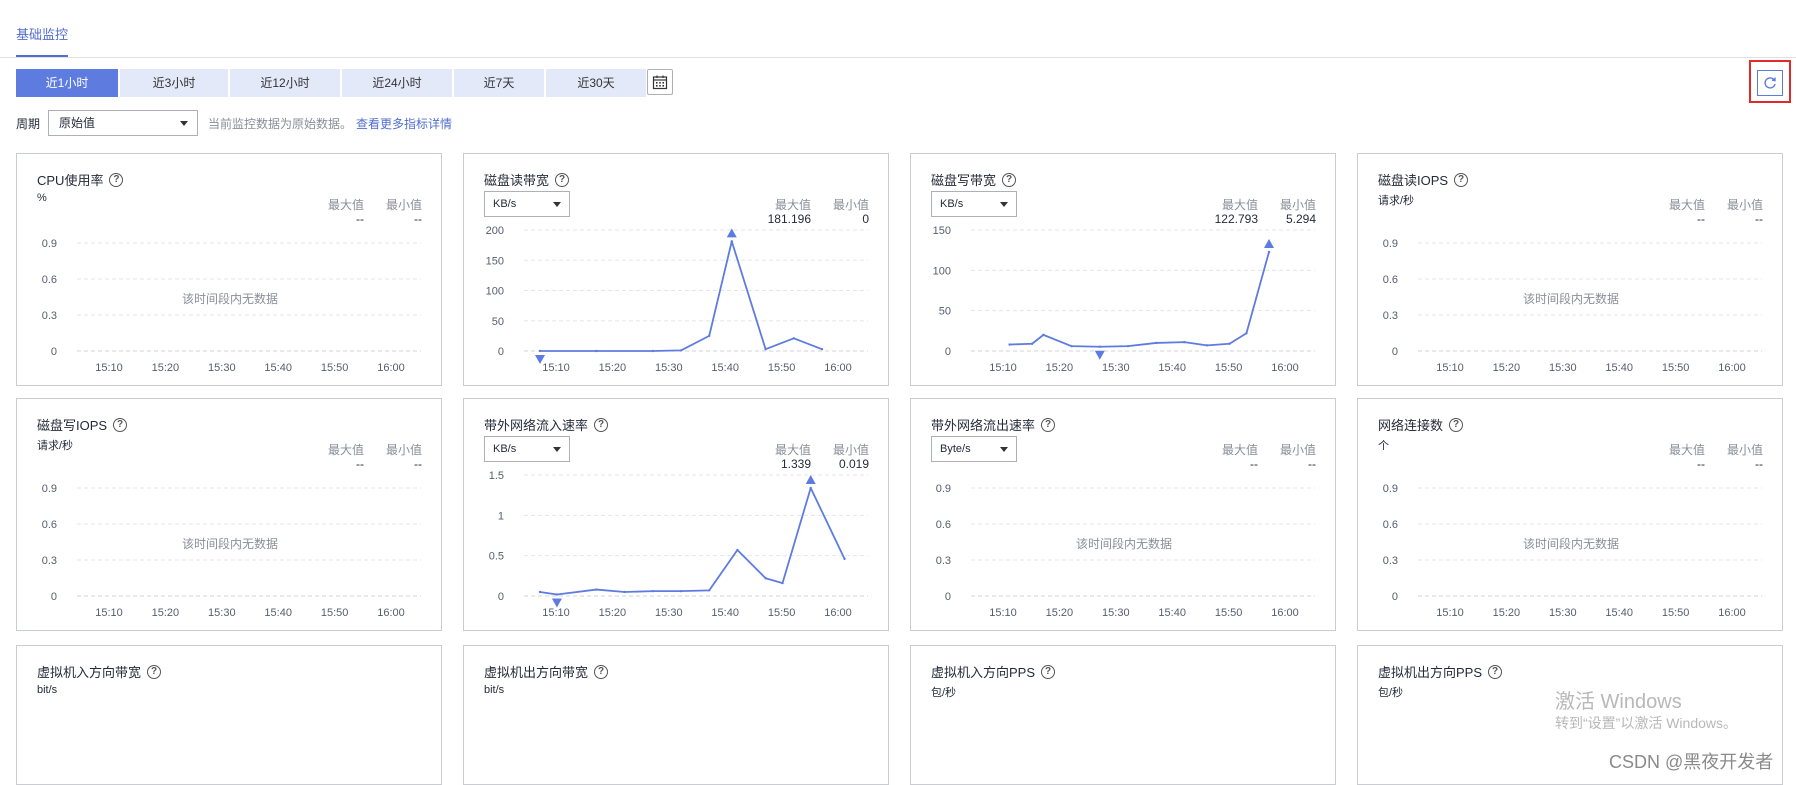 Image resolution: width=1796 pixels, height=785 pixels. Describe the element at coordinates (397, 83) in the screenshot. I see `time-range-24h: 近24小时` at that location.